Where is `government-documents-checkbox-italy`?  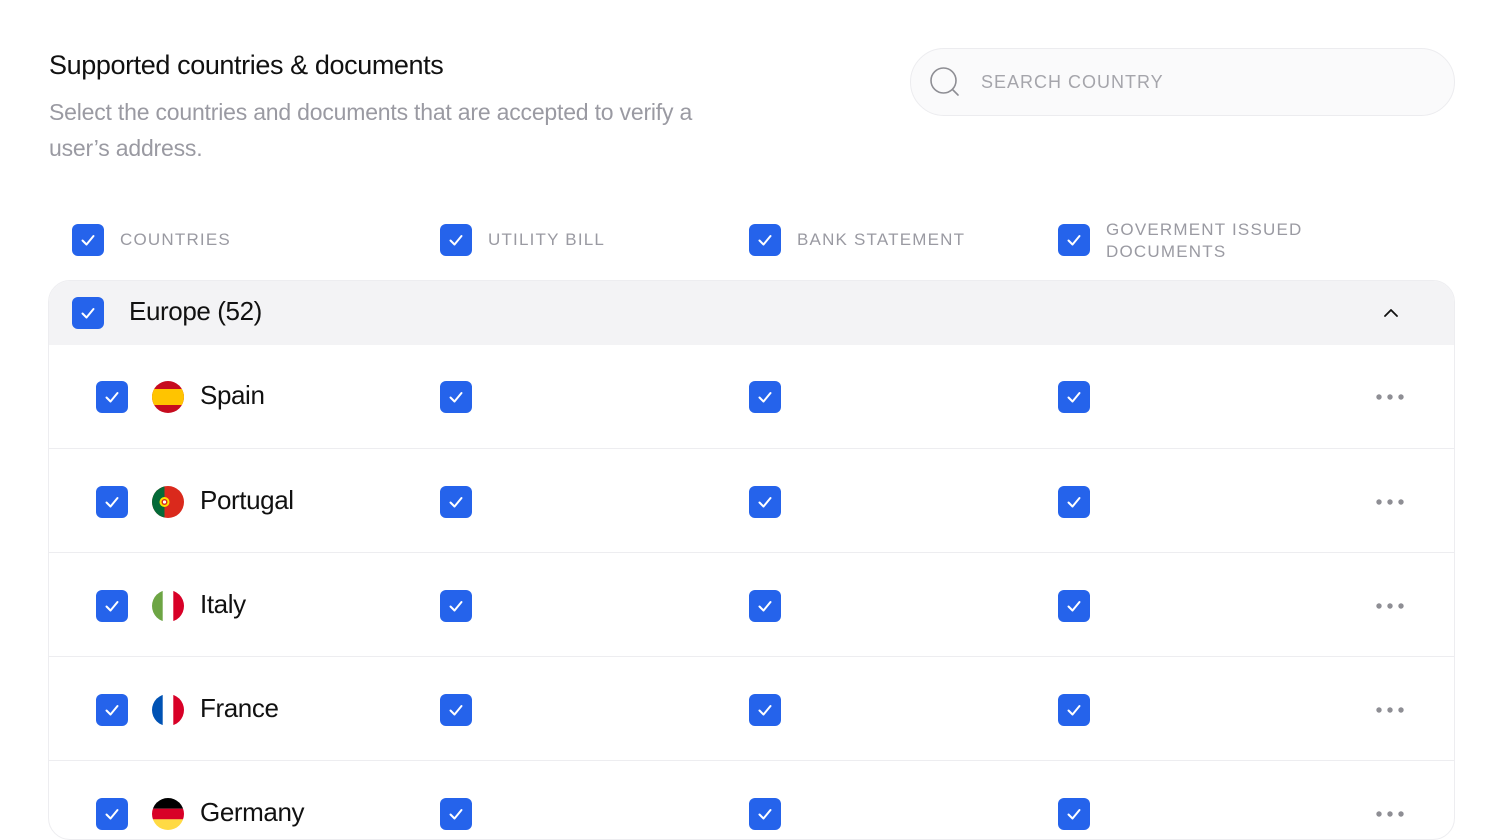 government-documents-checkbox-italy is located at coordinates (1074, 606).